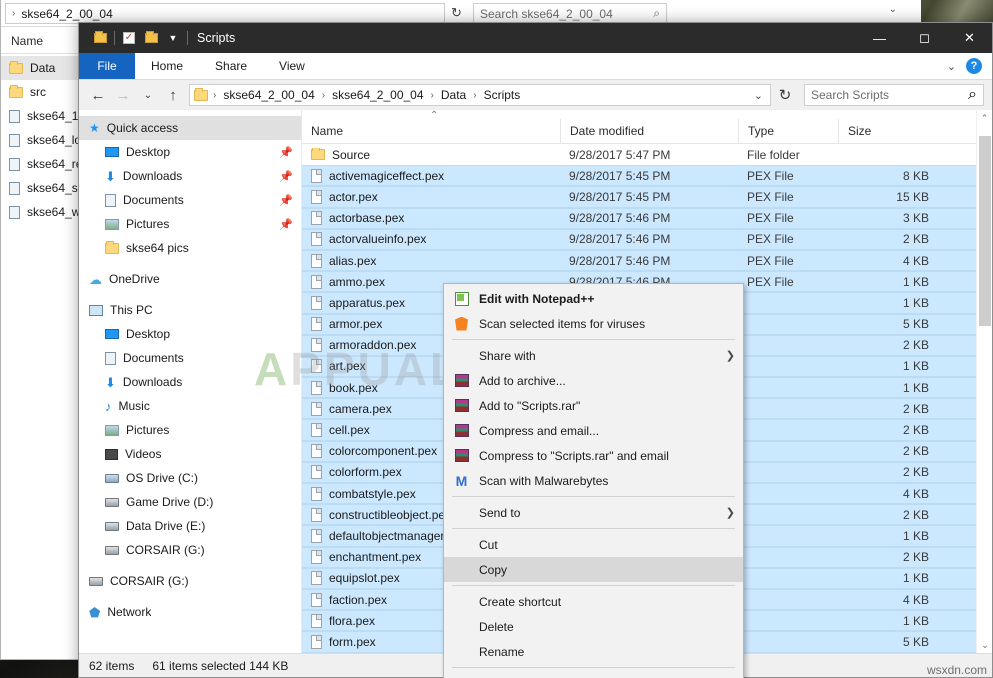 The height and width of the screenshot is (678, 993). What do you see at coordinates (100, 38) in the screenshot?
I see `folder-icon` at bounding box center [100, 38].